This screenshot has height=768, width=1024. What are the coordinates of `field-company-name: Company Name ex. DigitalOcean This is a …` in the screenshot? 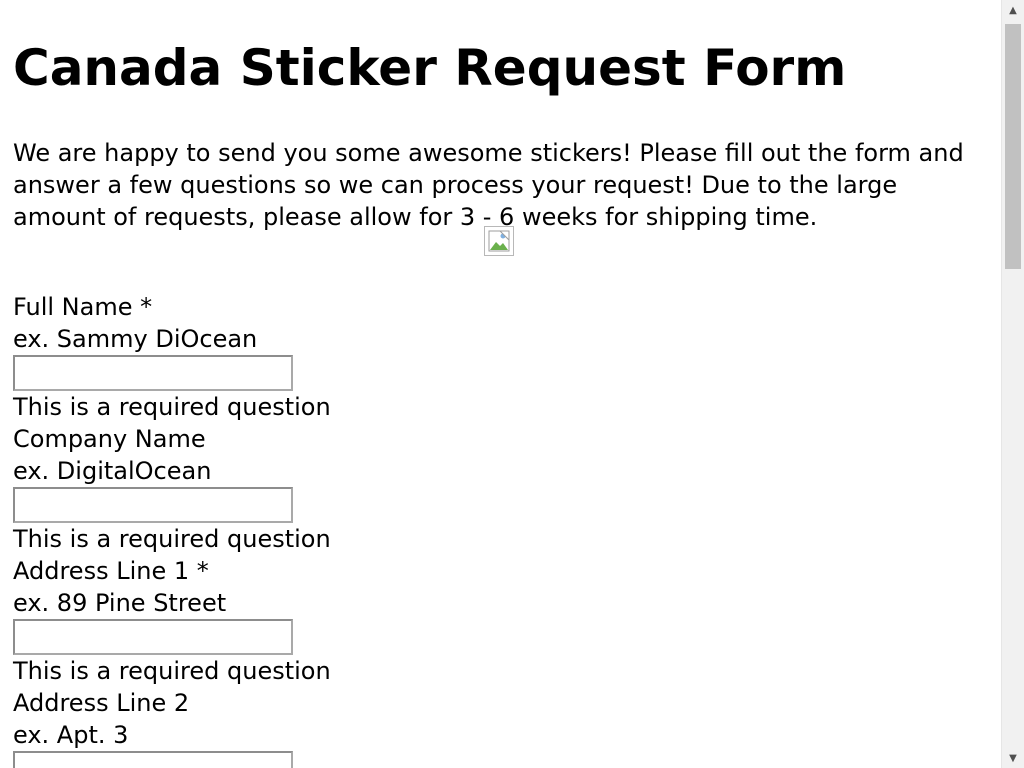 It's located at (263, 489).